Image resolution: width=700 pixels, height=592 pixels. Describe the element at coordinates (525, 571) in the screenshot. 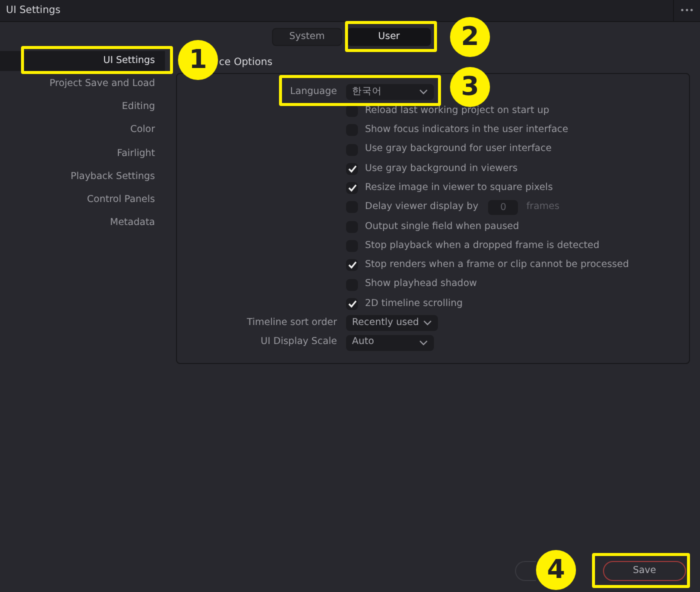

I see `outline-button` at that location.